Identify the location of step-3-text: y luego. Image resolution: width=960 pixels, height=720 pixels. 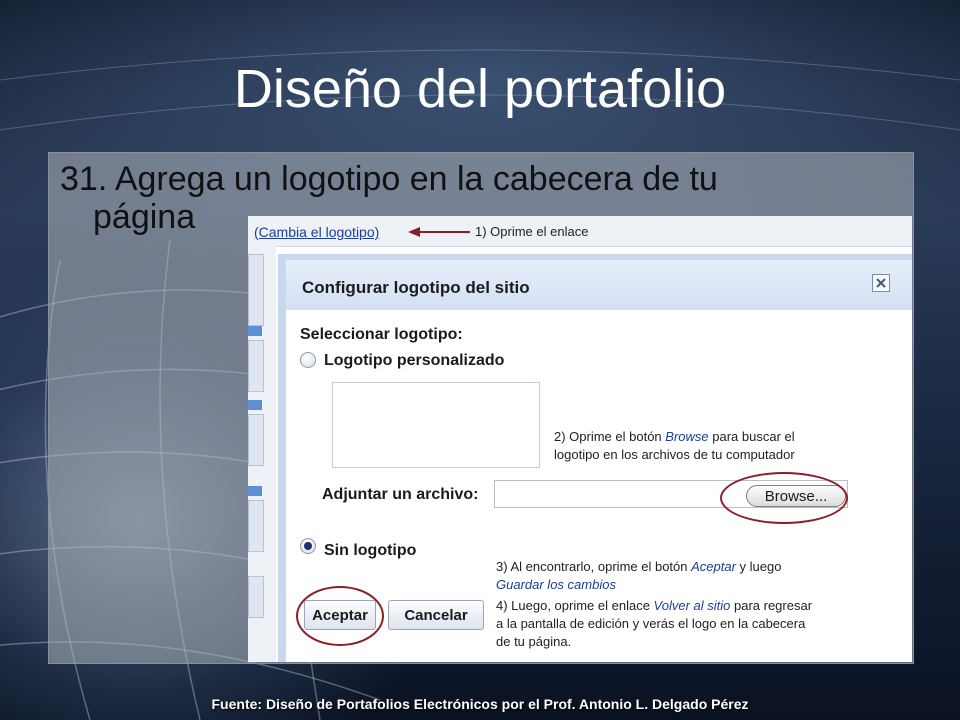
(758, 566).